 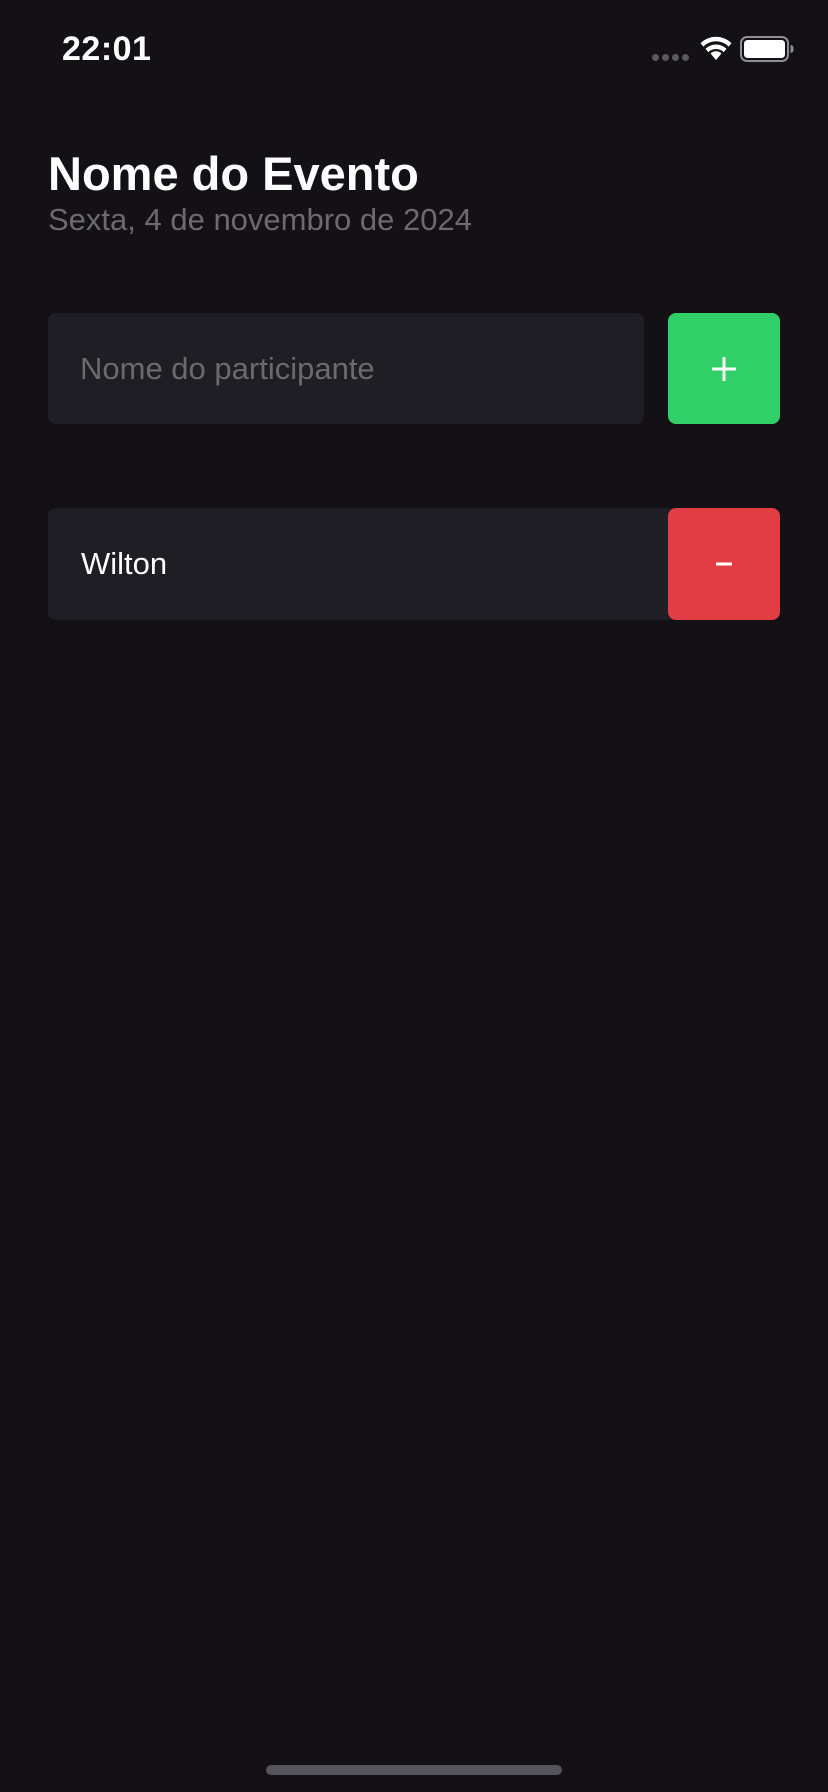 What do you see at coordinates (414, 50) in the screenshot?
I see `status-bar: 22:01` at bounding box center [414, 50].